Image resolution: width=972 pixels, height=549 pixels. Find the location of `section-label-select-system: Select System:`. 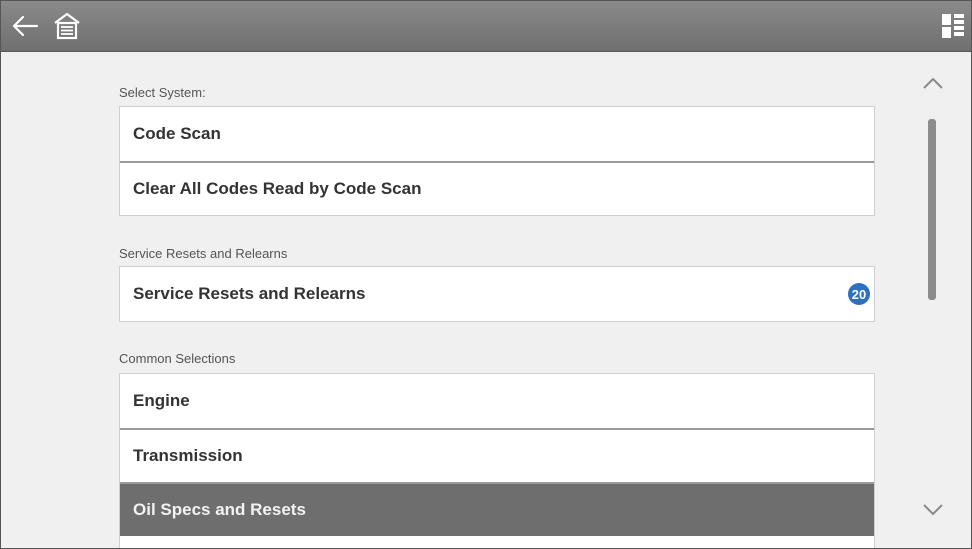

section-label-select-system: Select System: is located at coordinates (162, 92).